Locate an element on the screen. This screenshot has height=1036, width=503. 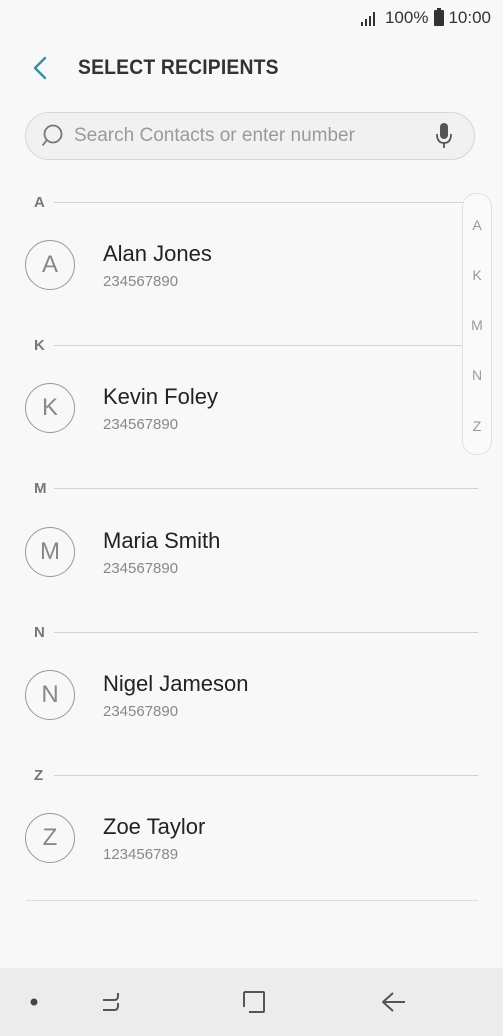
section-header-a: A is located at coordinates (251, 202).